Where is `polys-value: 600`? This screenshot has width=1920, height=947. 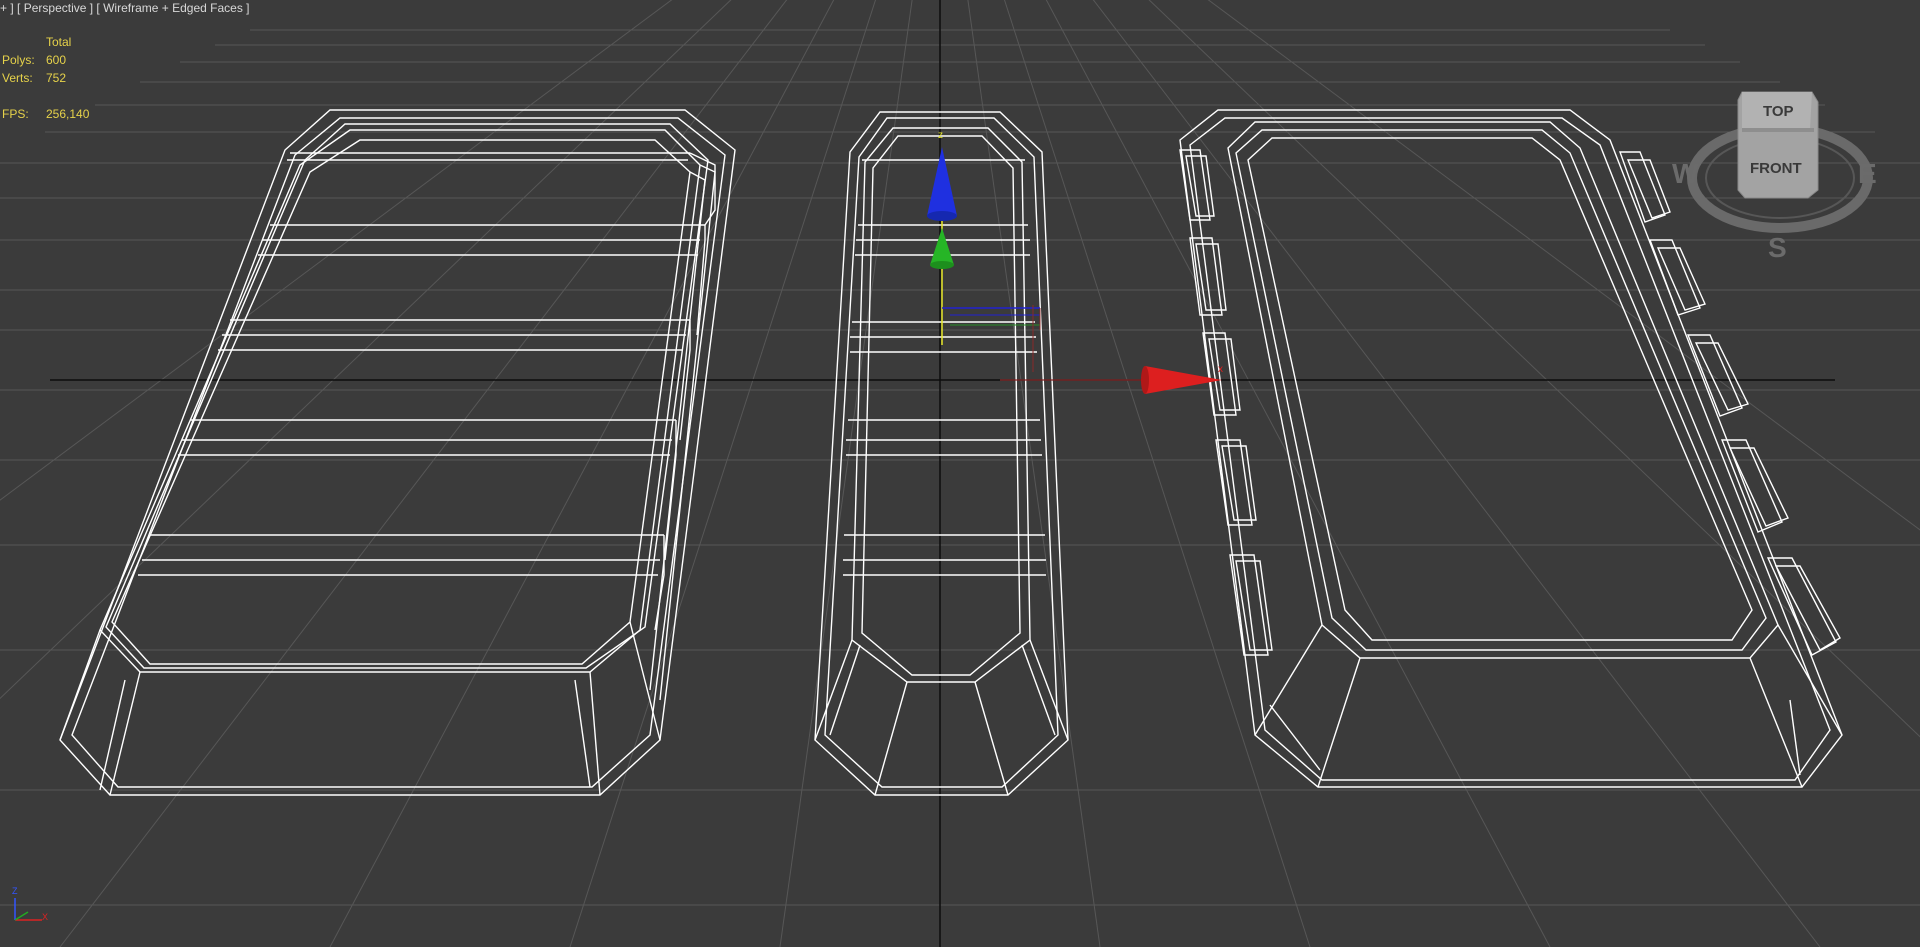
polys-value: 600 is located at coordinates (56, 60).